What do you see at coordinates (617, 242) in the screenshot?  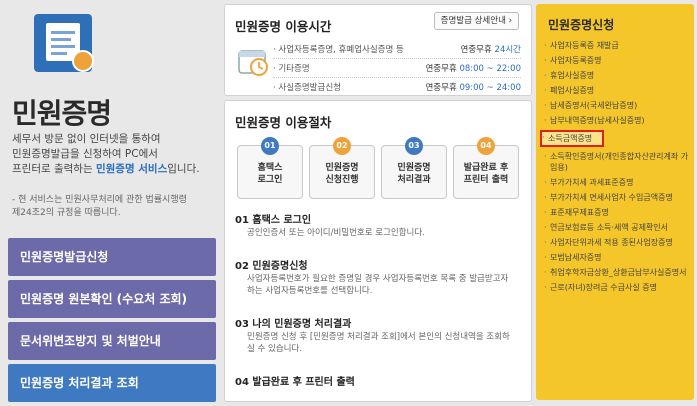 I see `certificate-link: 사업자단위과세 적용 종된사업장증명` at bounding box center [617, 242].